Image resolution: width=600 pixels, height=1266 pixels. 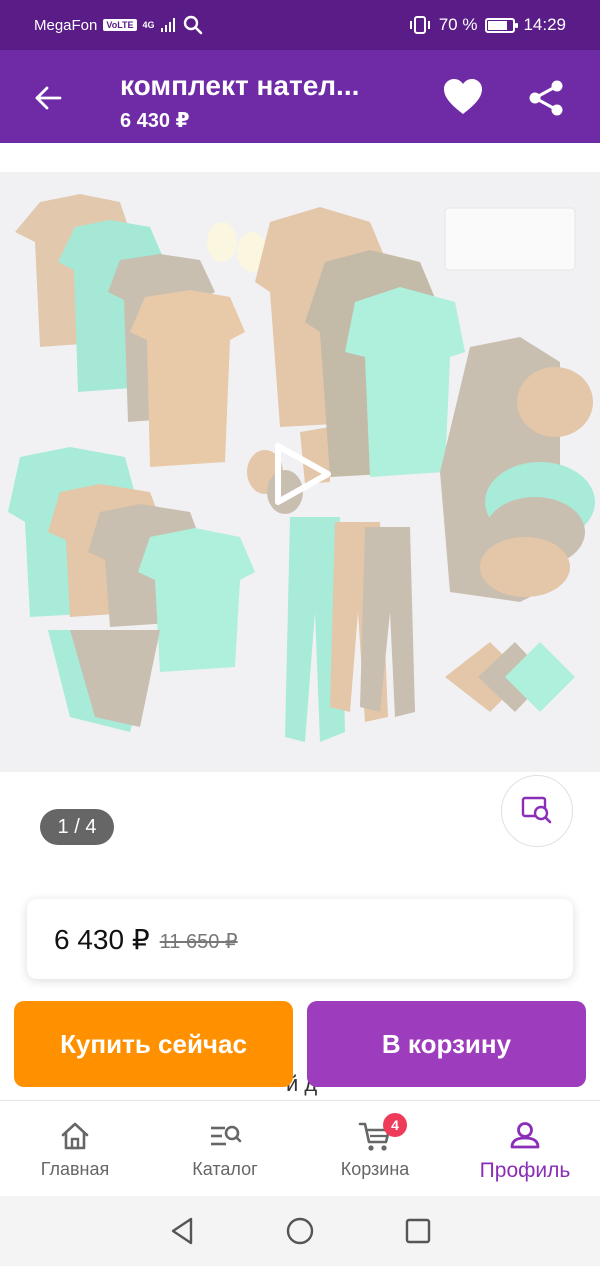 What do you see at coordinates (192, 25) in the screenshot?
I see `search-icon` at bounding box center [192, 25].